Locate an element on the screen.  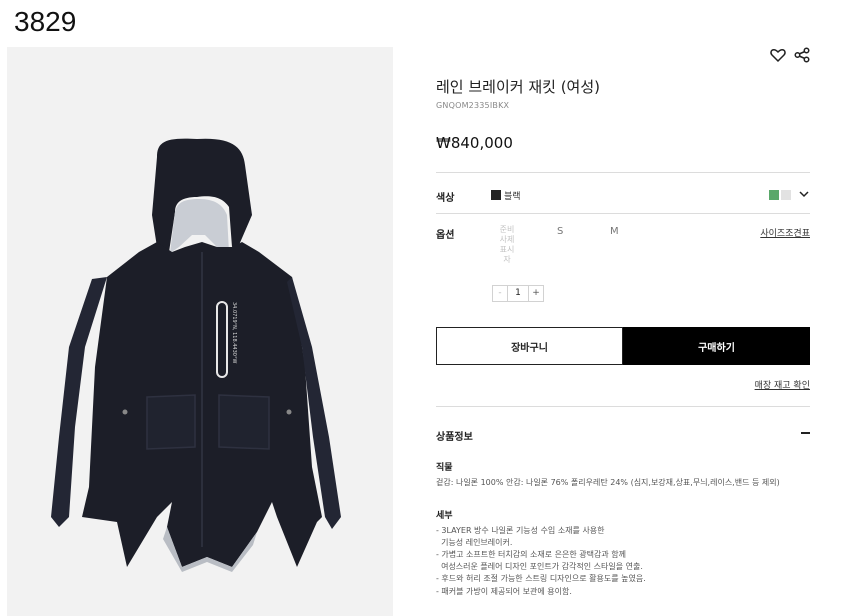
buy-now-button: 구매하기 is located at coordinates (716, 346).